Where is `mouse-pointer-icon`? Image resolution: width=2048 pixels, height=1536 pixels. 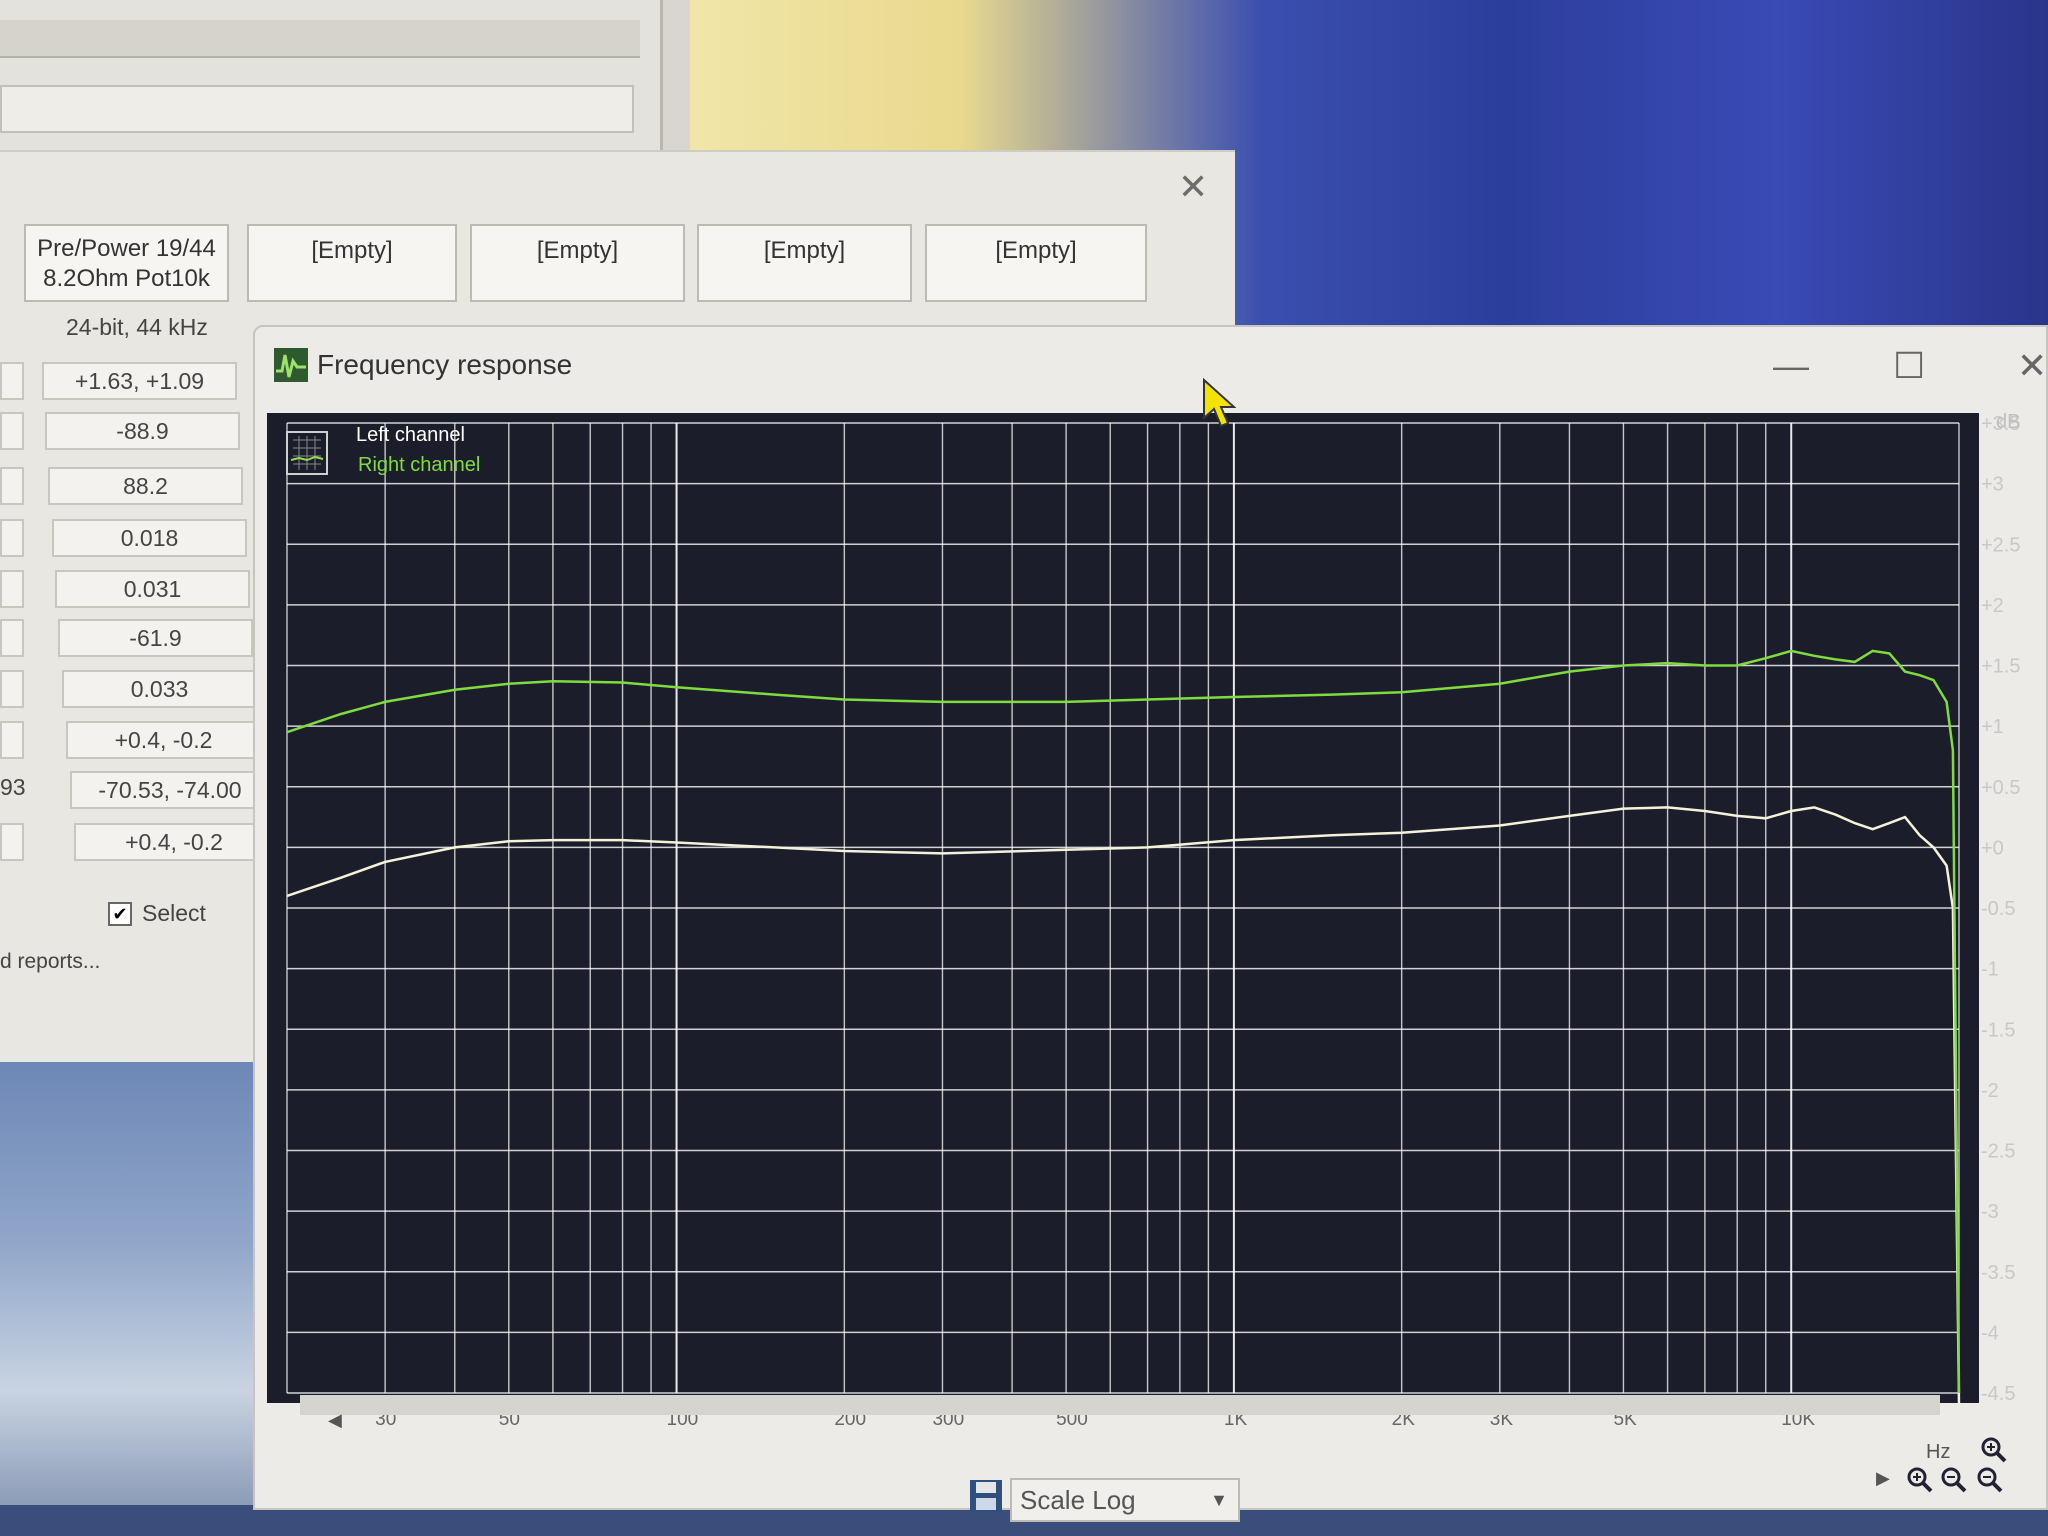 mouse-pointer-icon is located at coordinates (1219, 403).